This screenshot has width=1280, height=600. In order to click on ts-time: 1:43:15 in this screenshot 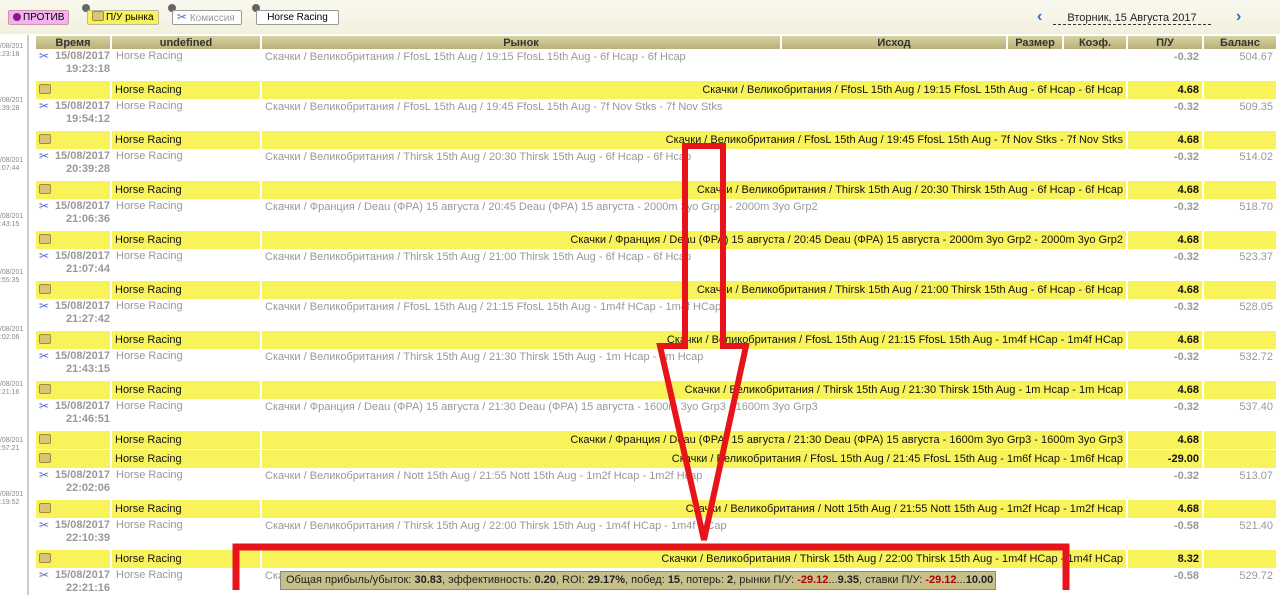, I will do `click(10, 224)`.